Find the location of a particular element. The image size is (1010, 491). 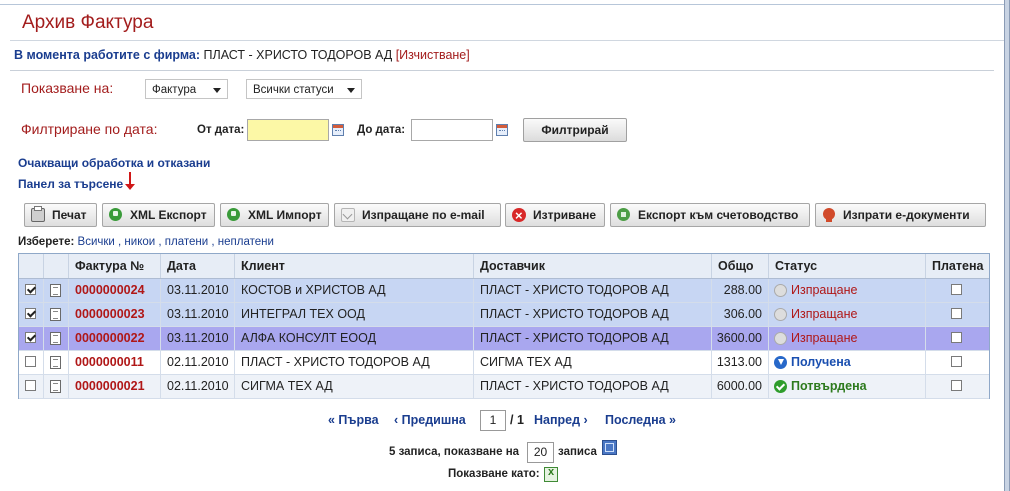

invoice-total: 6000.00 is located at coordinates (739, 386).